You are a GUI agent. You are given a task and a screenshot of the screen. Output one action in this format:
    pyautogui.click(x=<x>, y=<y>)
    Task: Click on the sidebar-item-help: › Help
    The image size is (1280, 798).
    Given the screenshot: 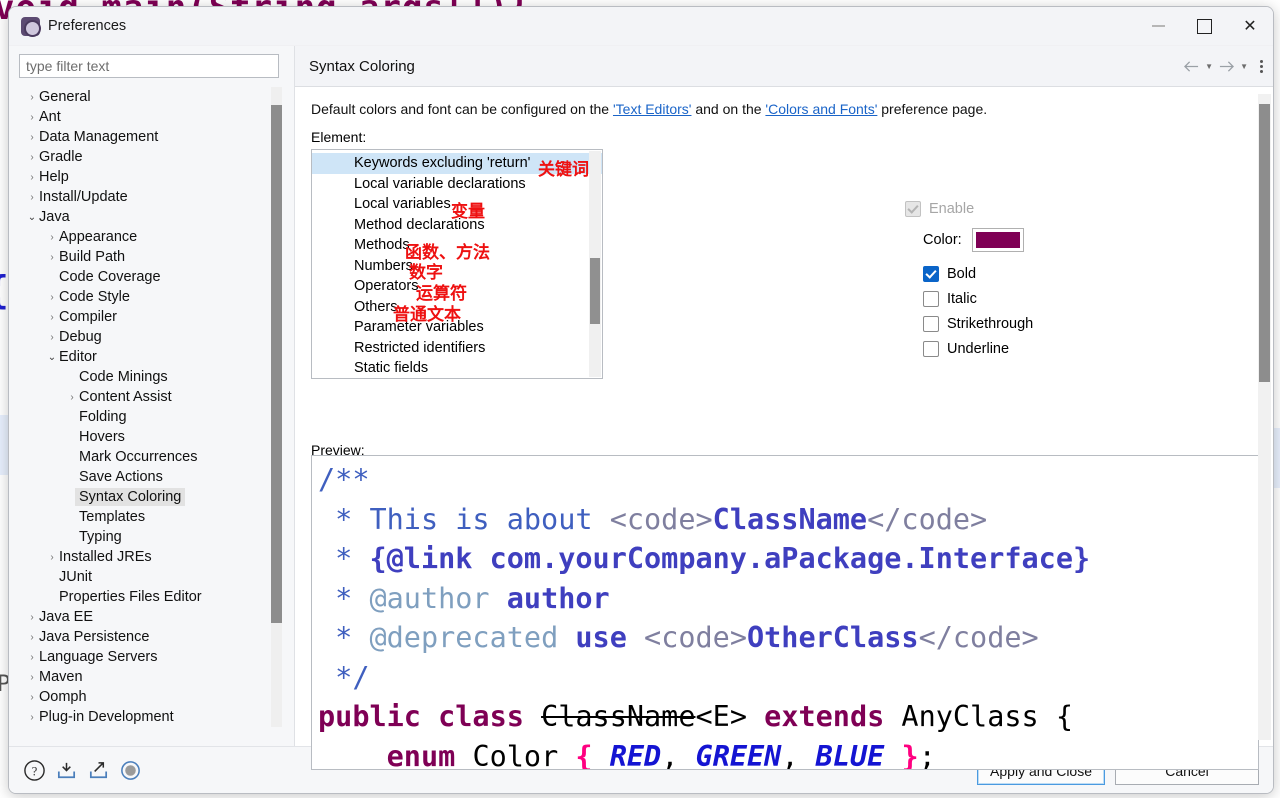 What is the action you would take?
    pyautogui.click(x=154, y=177)
    